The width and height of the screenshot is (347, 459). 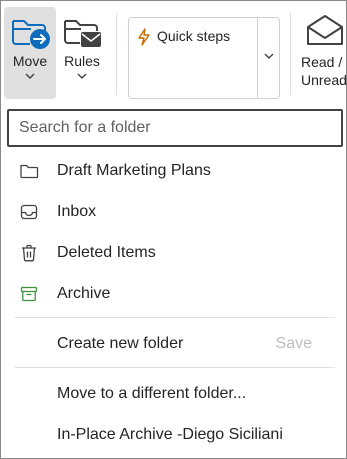 What do you see at coordinates (173, 253) in the screenshot?
I see `folder-item-deleted-items: Deleted Items` at bounding box center [173, 253].